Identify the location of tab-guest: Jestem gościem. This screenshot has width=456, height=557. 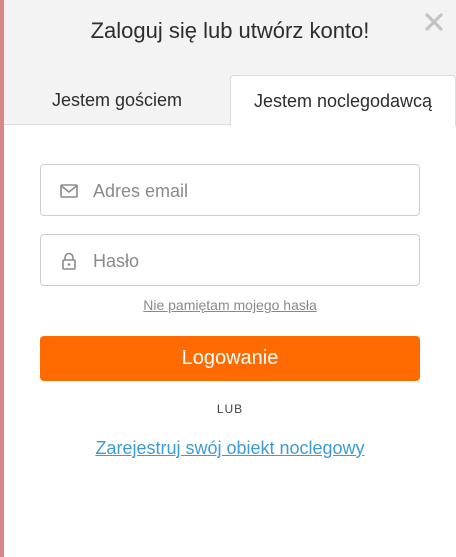
(117, 100).